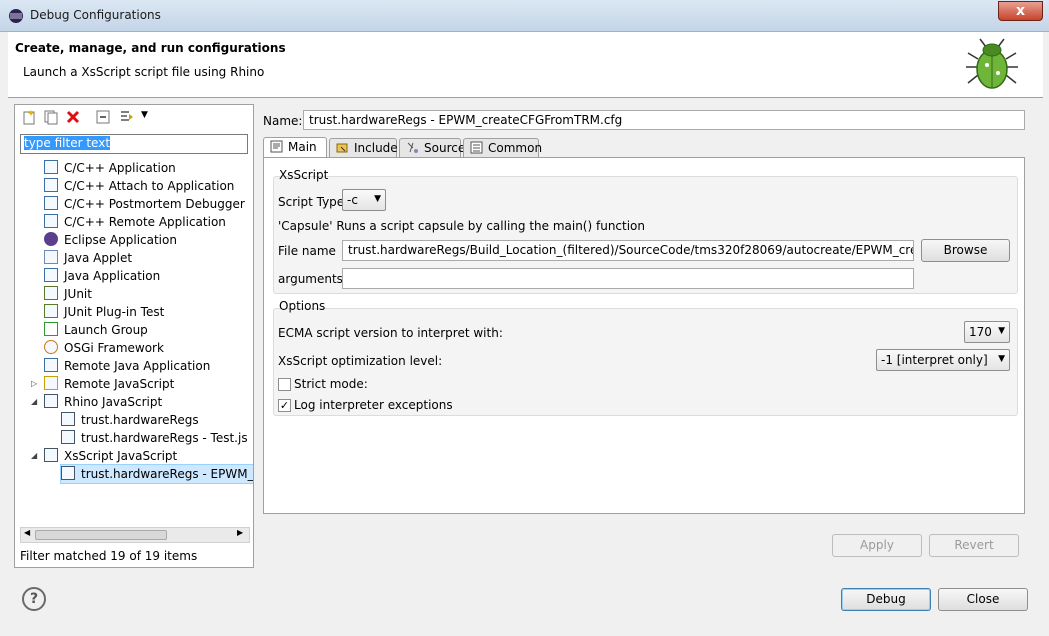 This screenshot has width=1049, height=636. I want to click on horizontal-scrollbar: ◀ ▶, so click(135, 535).